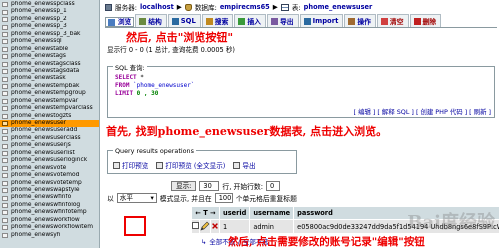 This screenshot has height=248, width=499. What do you see at coordinates (49, 108) in the screenshot?
I see `sidebar-table-item: phome_enewstempvarclass` at bounding box center [49, 108].